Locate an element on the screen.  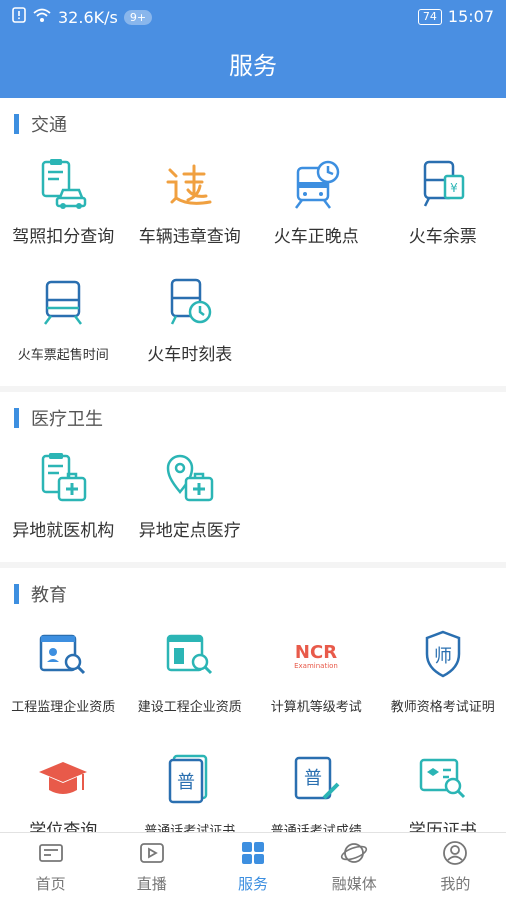
section-title: 医疗卫生 is located at coordinates (67, 419).